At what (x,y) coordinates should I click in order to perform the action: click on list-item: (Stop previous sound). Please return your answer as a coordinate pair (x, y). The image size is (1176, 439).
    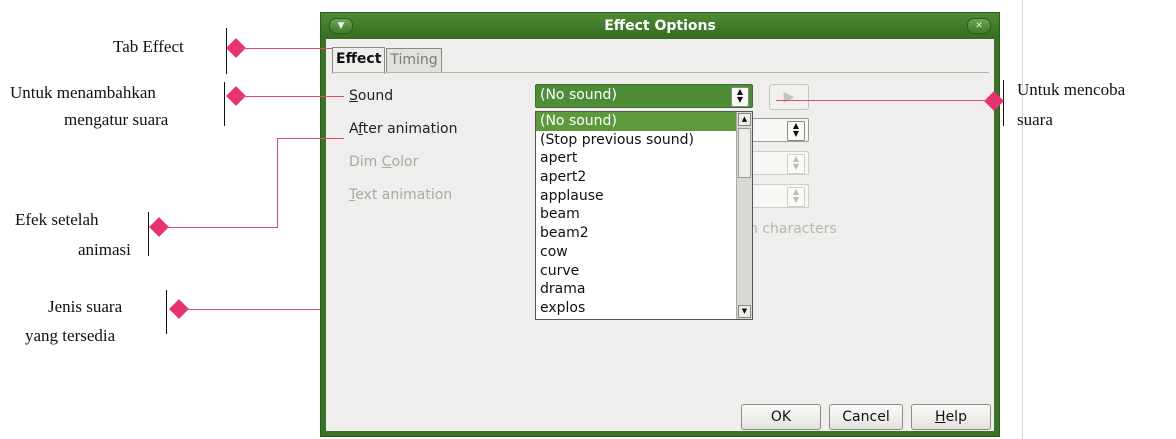
    Looking at the image, I should click on (644, 140).